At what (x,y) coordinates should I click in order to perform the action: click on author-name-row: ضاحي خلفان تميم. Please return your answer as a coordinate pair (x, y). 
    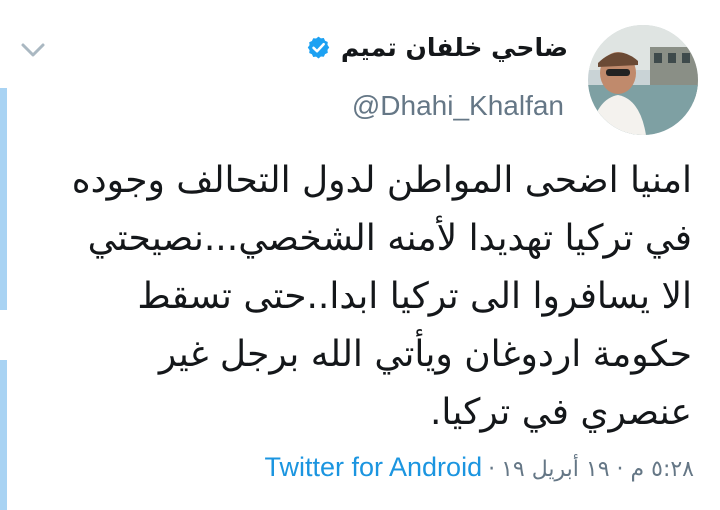
    Looking at the image, I should click on (437, 47).